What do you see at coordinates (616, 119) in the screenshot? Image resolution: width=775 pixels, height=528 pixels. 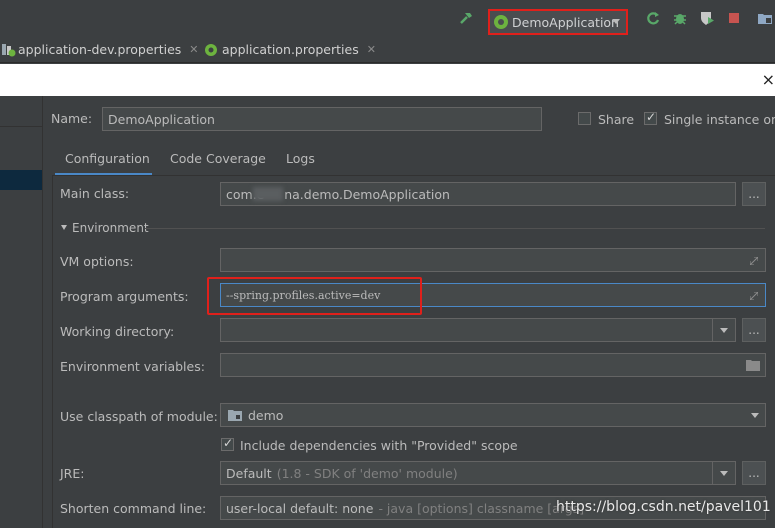 I see `share-label: Share` at bounding box center [616, 119].